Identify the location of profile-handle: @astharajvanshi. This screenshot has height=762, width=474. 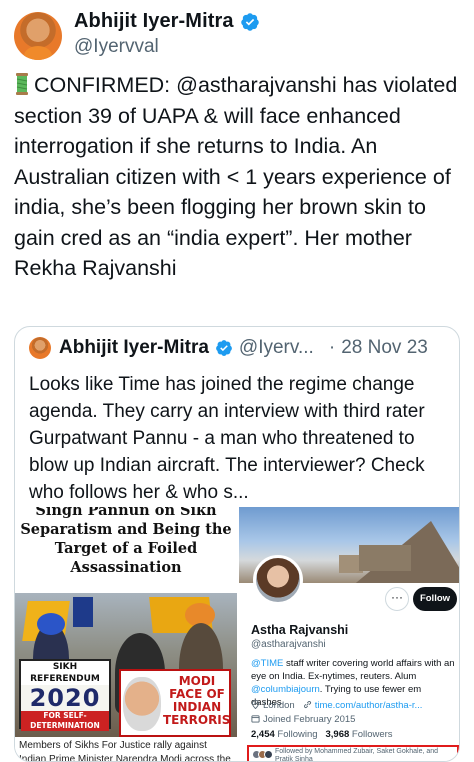
(288, 644).